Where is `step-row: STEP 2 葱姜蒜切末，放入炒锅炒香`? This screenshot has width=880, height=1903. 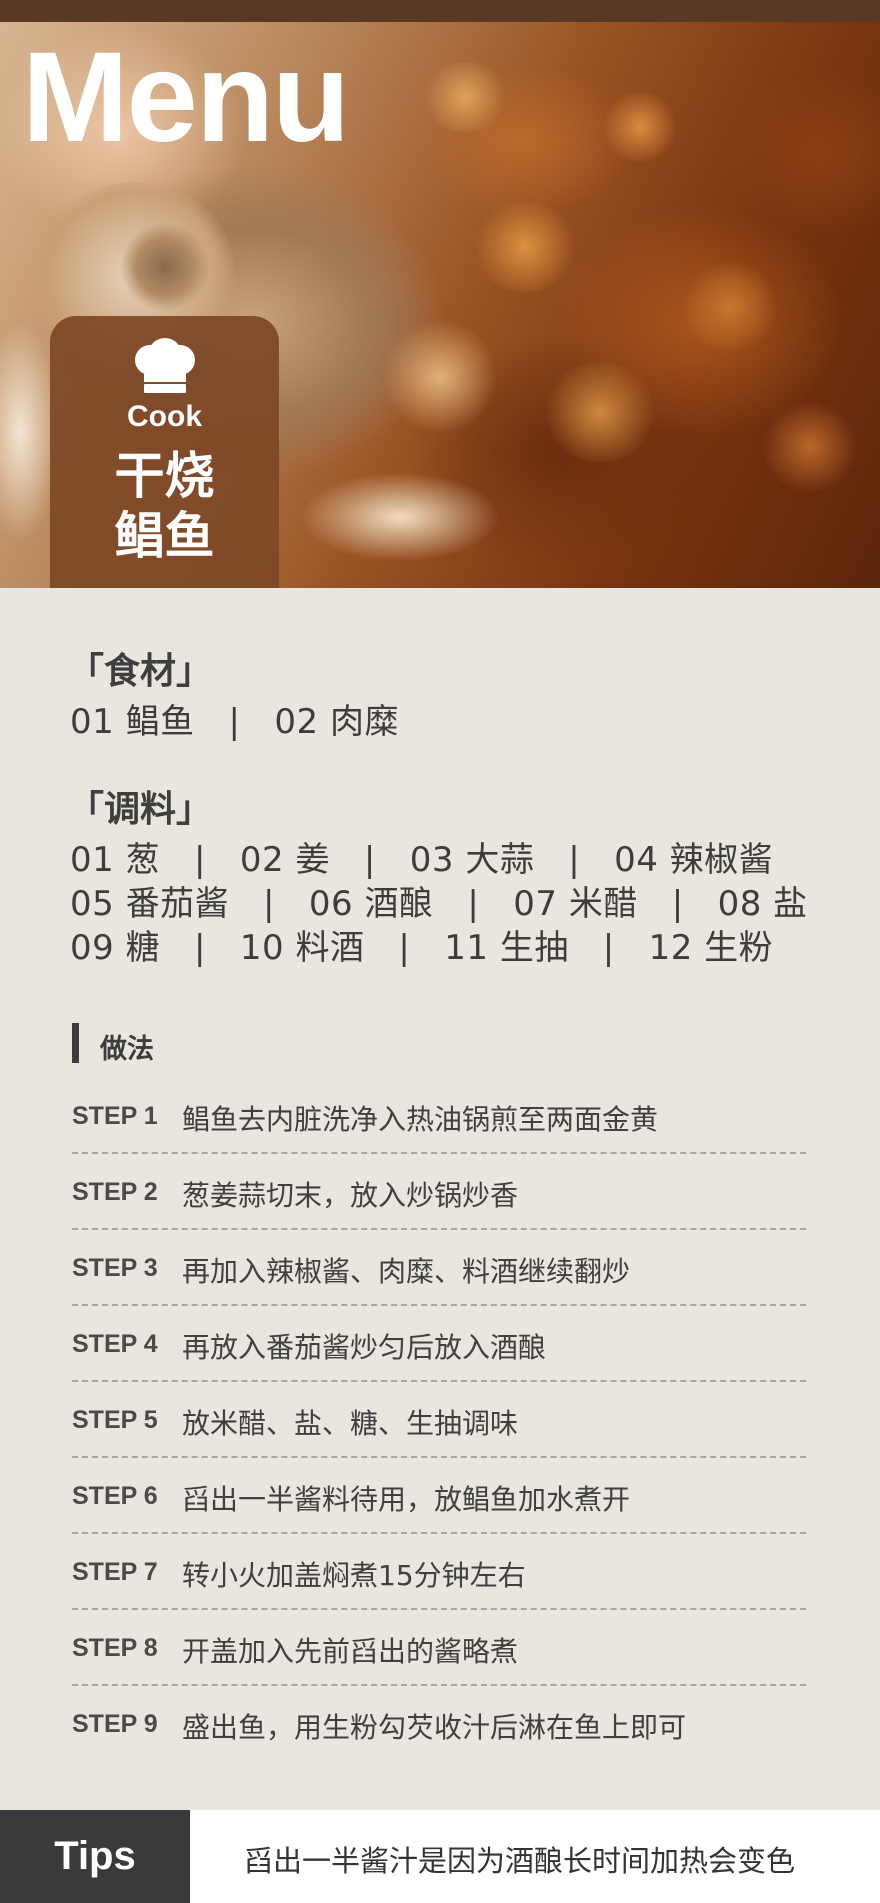
step-row: STEP 2 葱姜蒜切末，放入炒锅炒香 is located at coordinates (439, 1192).